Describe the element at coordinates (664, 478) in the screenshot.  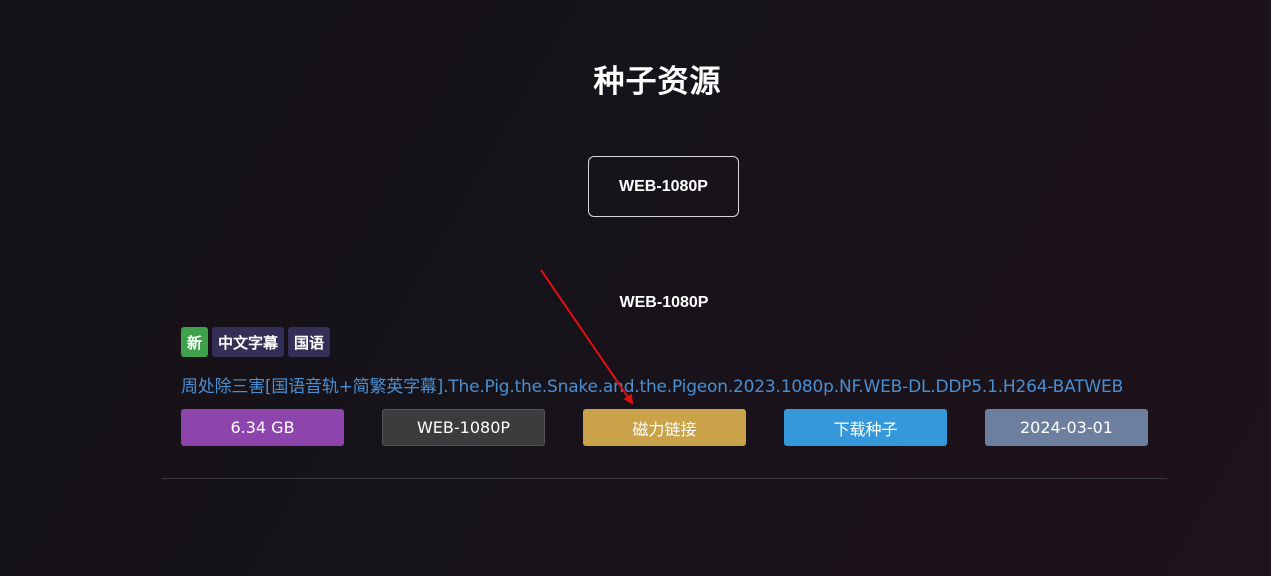
I see `divider` at that location.